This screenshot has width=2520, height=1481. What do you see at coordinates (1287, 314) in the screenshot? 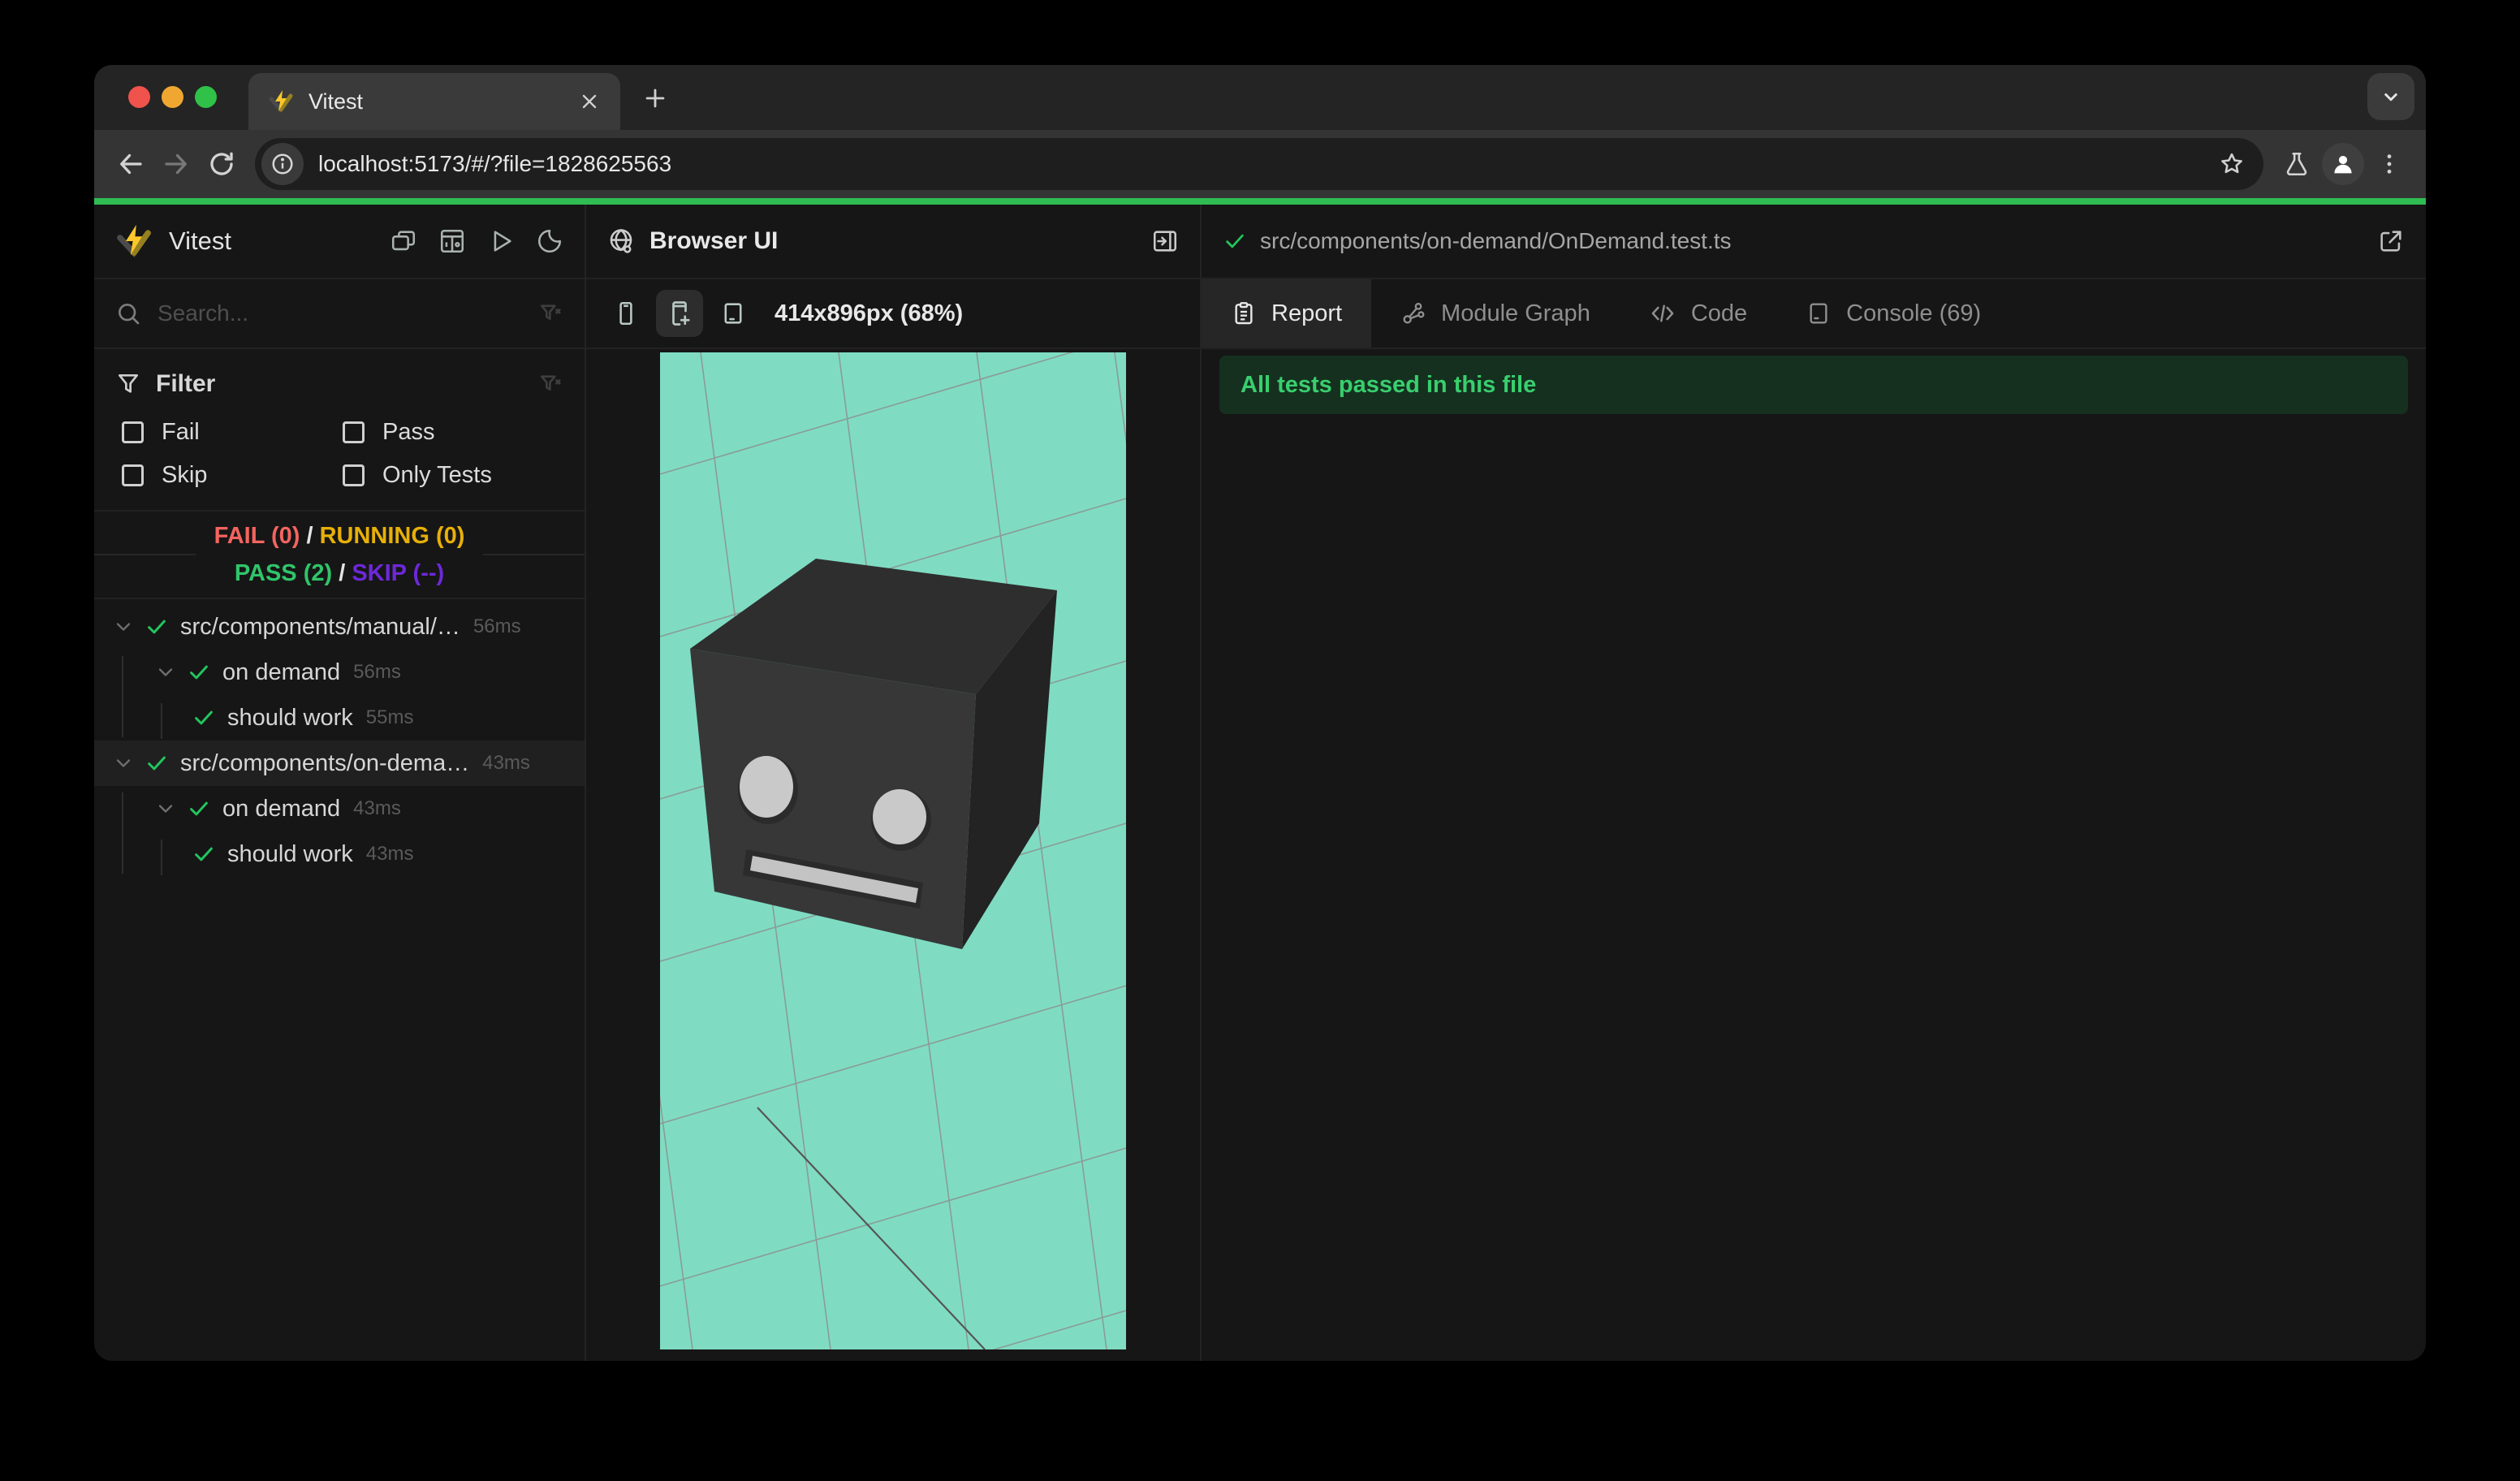
I see `tab-report: Report` at bounding box center [1287, 314].